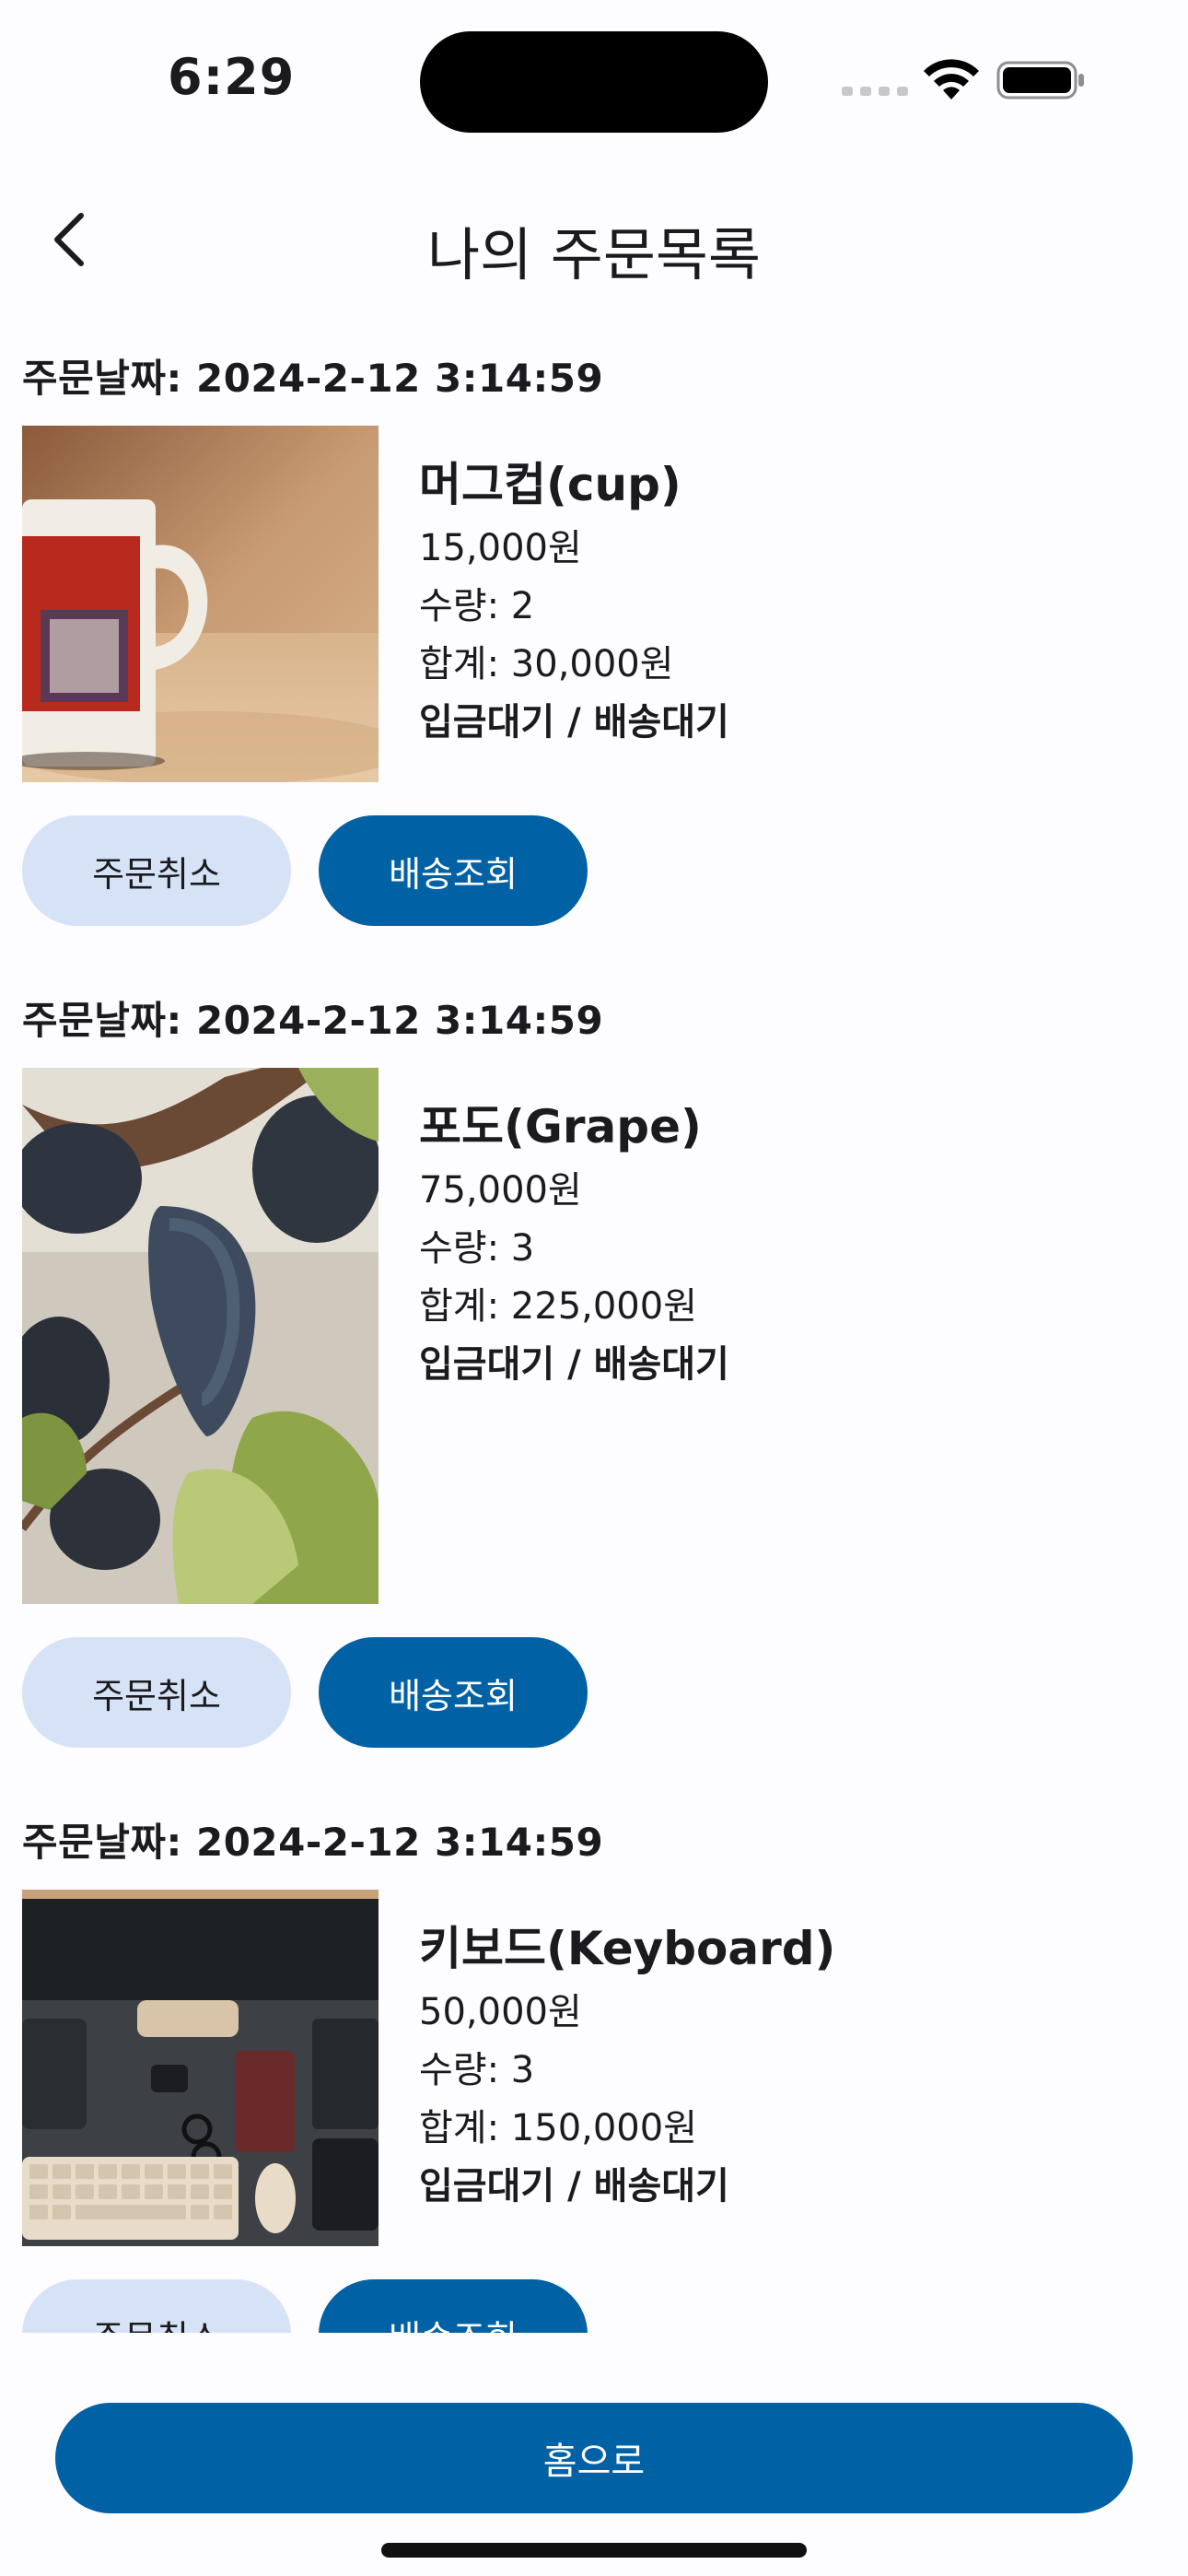 The width and height of the screenshot is (1188, 2576). Describe the element at coordinates (477, 606) in the screenshot. I see `order-quantity: 수량: 2` at that location.